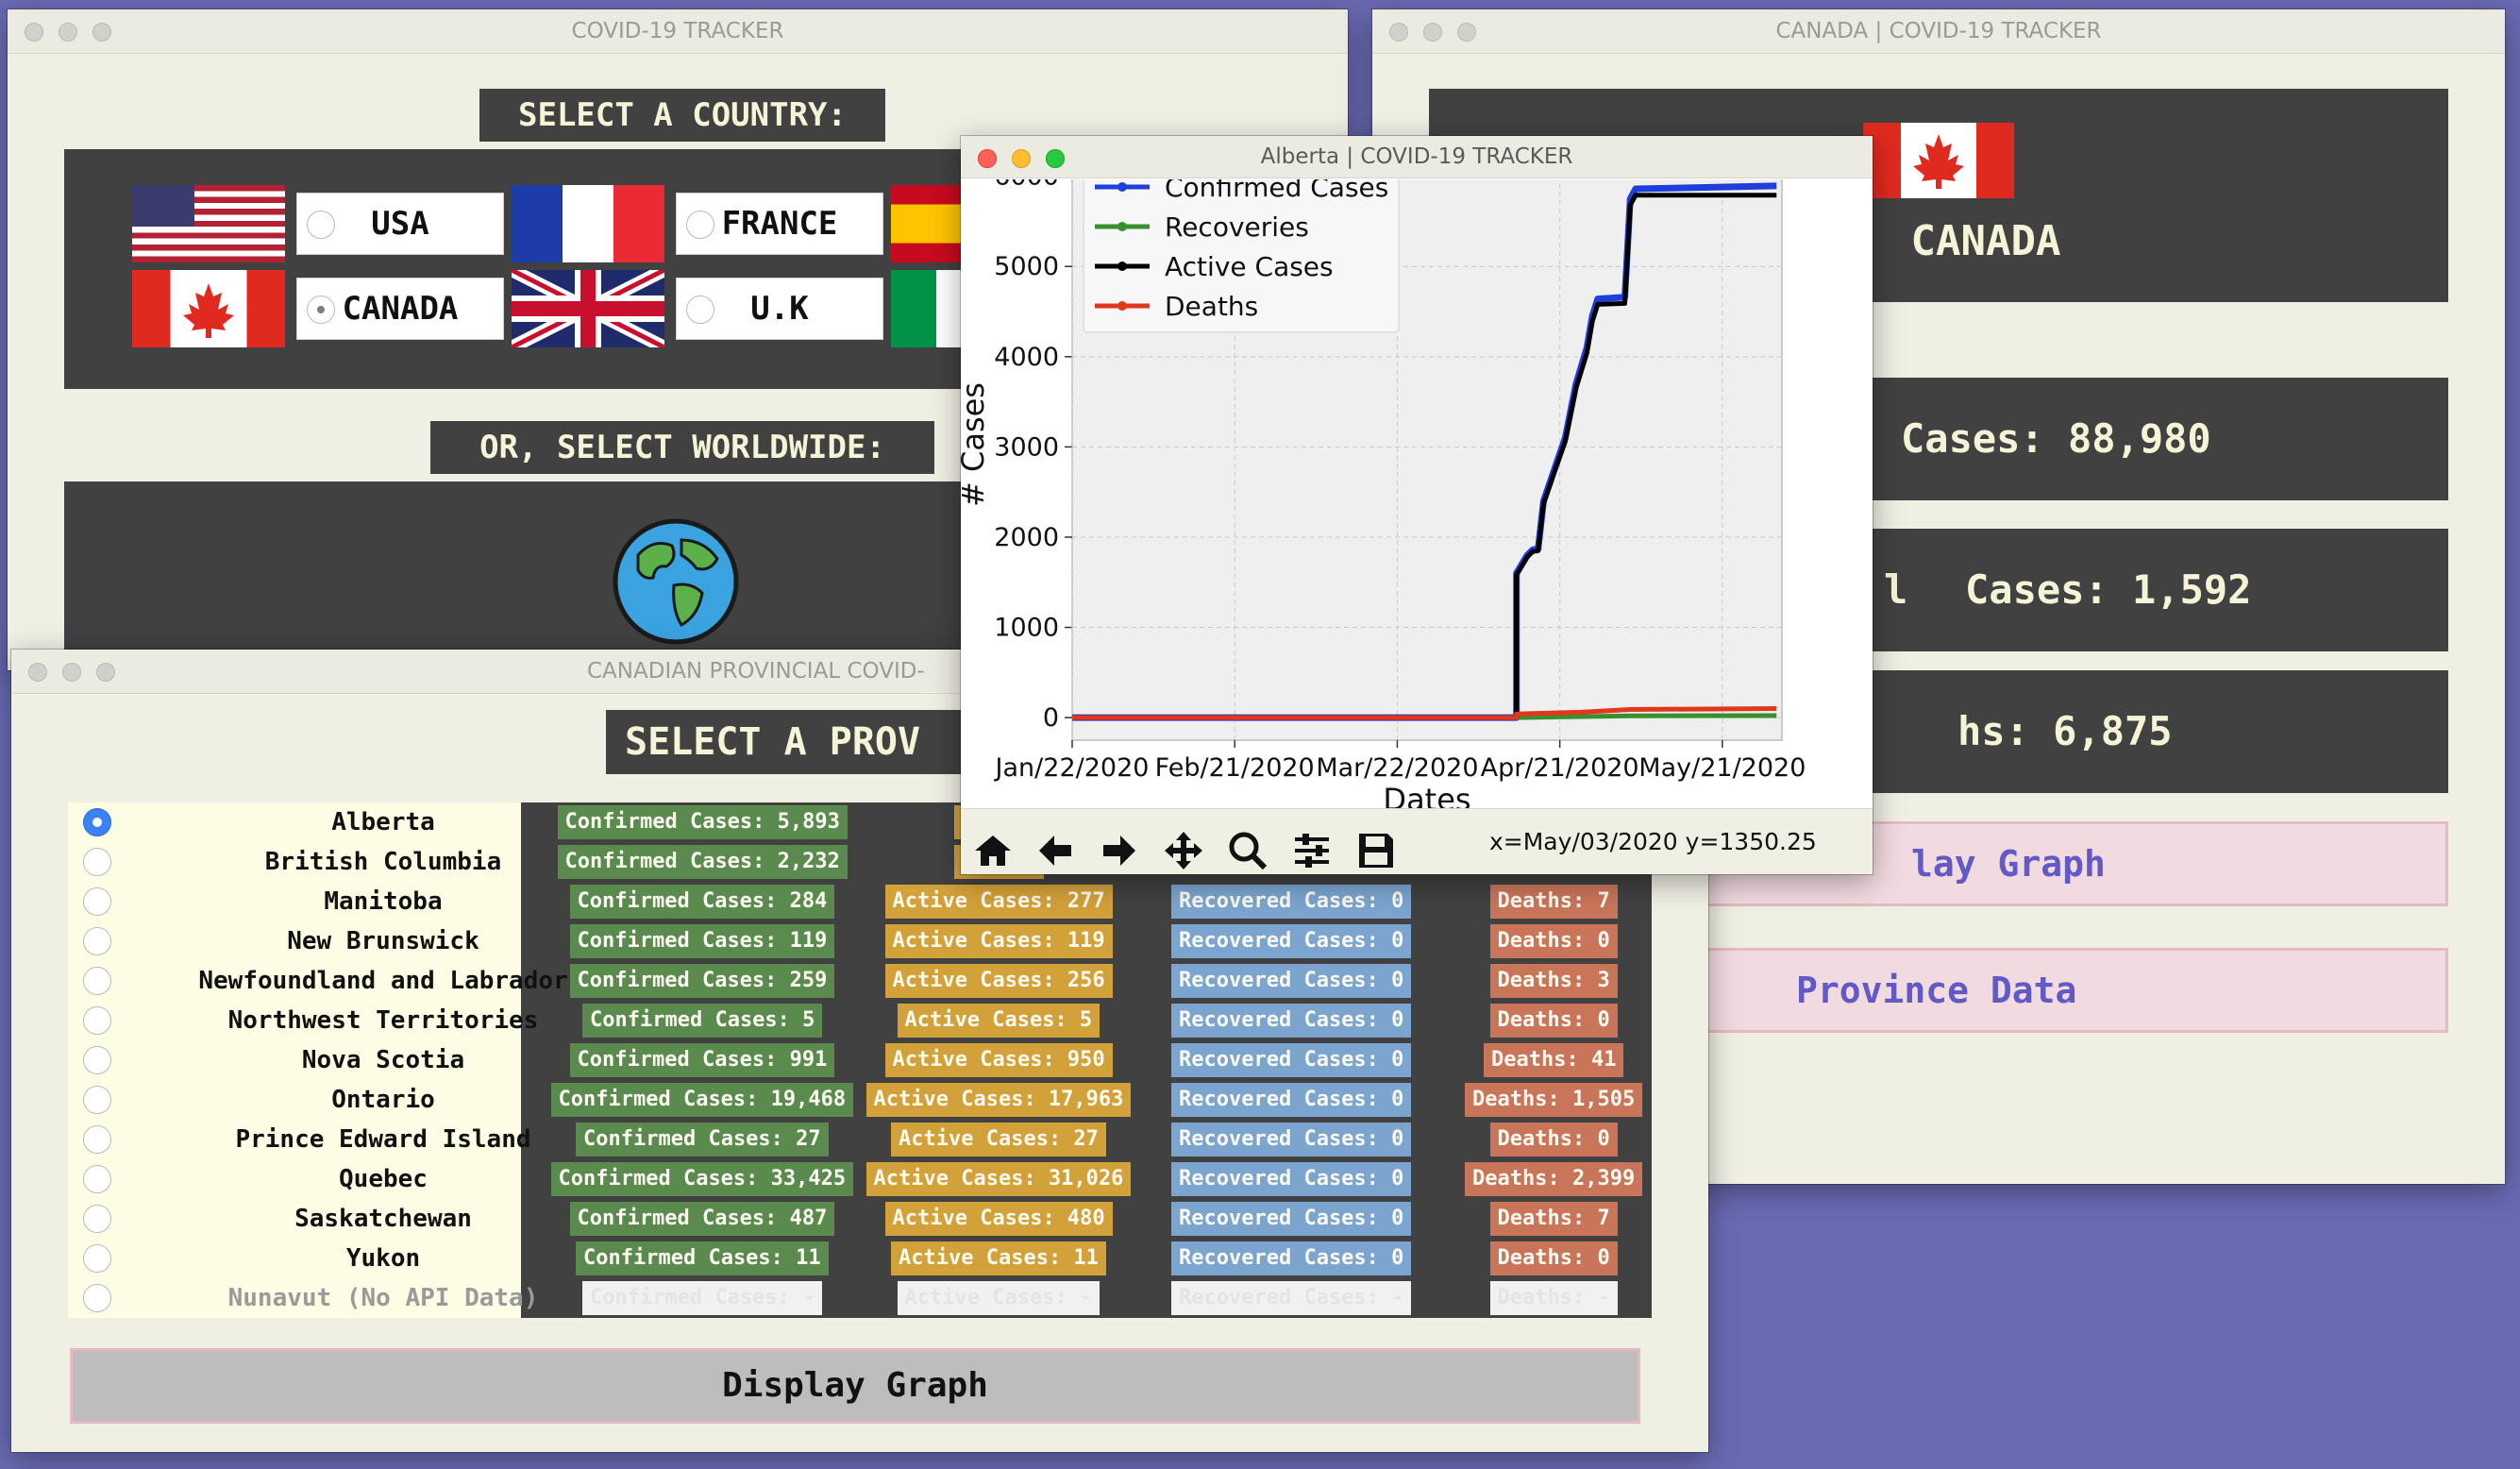 The image size is (2520, 1469). What do you see at coordinates (1119, 849) in the screenshot?
I see `forward-arrow-icon` at bounding box center [1119, 849].